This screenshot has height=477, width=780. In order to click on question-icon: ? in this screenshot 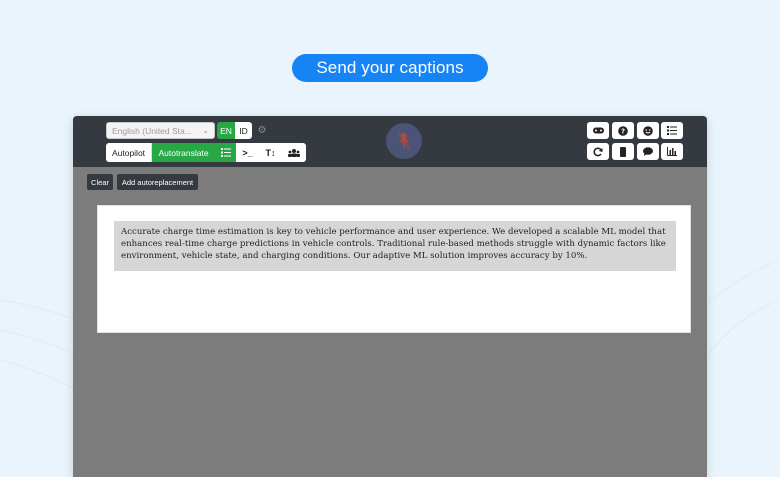, I will do `click(623, 130)`.